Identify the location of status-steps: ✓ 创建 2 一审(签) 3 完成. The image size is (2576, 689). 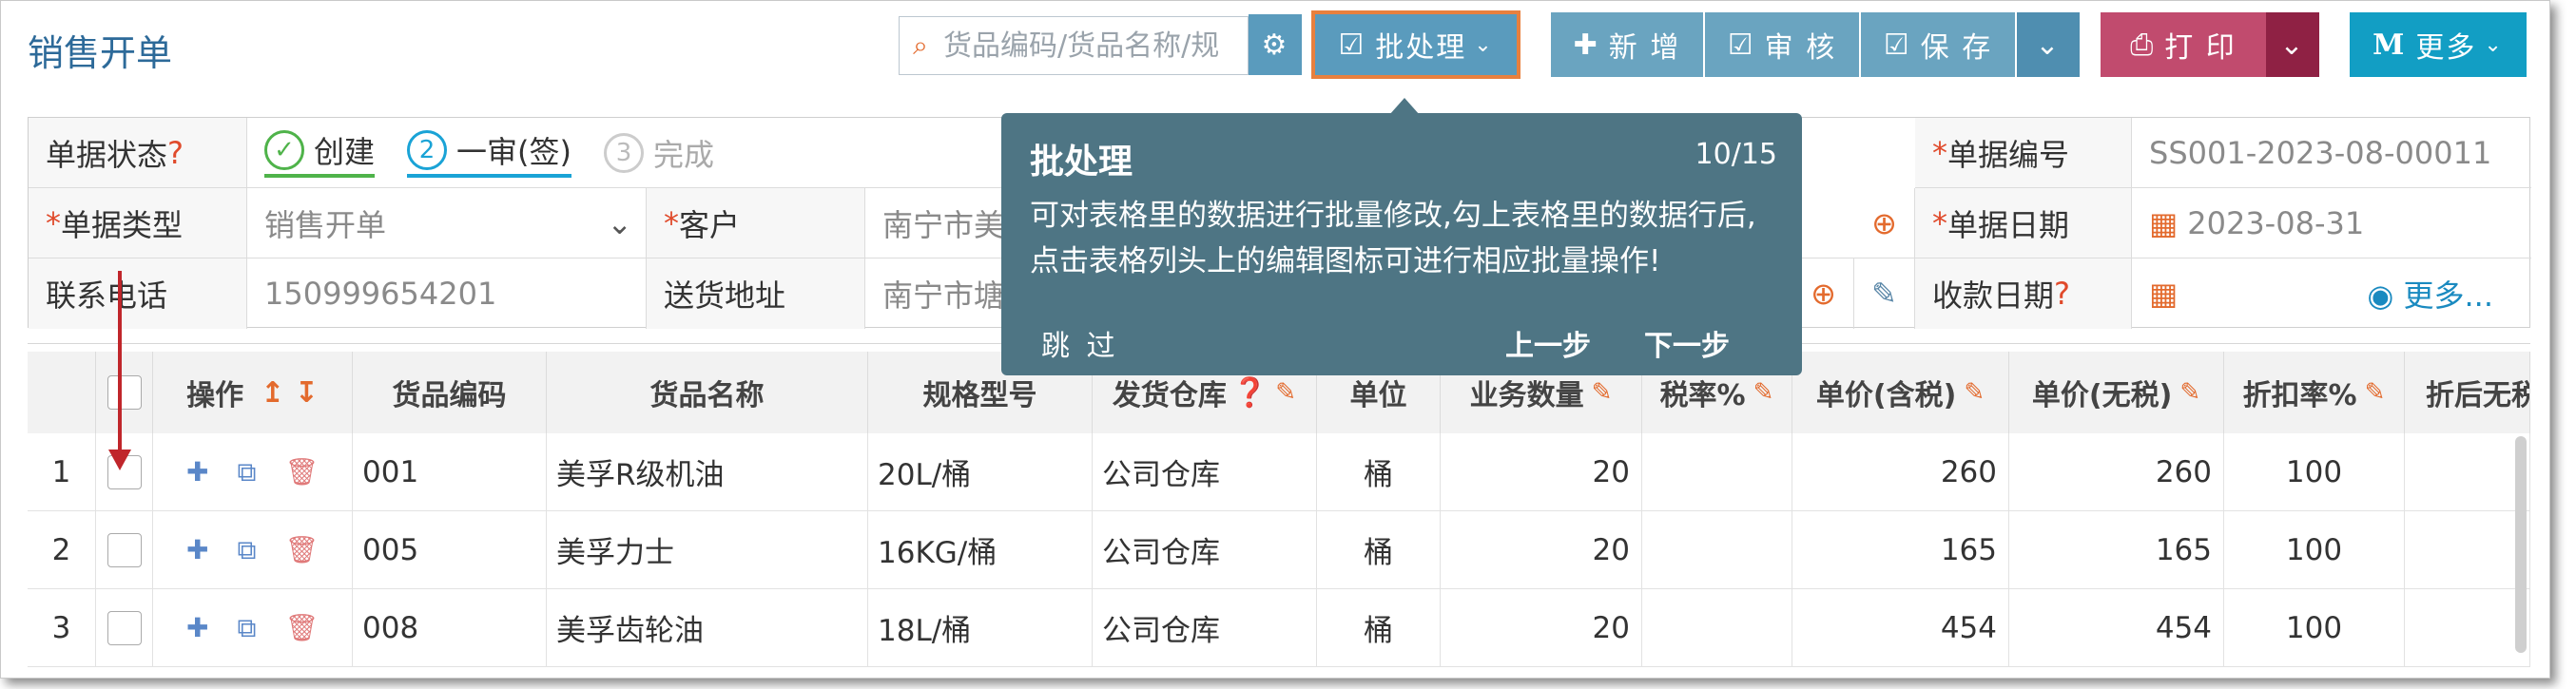
(627, 153).